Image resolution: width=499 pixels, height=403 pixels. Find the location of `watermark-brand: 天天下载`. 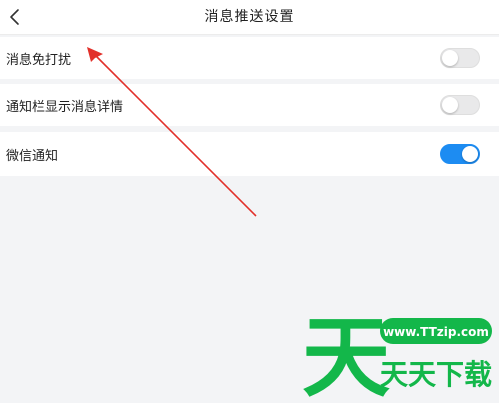

watermark-brand: 天天下载 is located at coordinates (436, 374).